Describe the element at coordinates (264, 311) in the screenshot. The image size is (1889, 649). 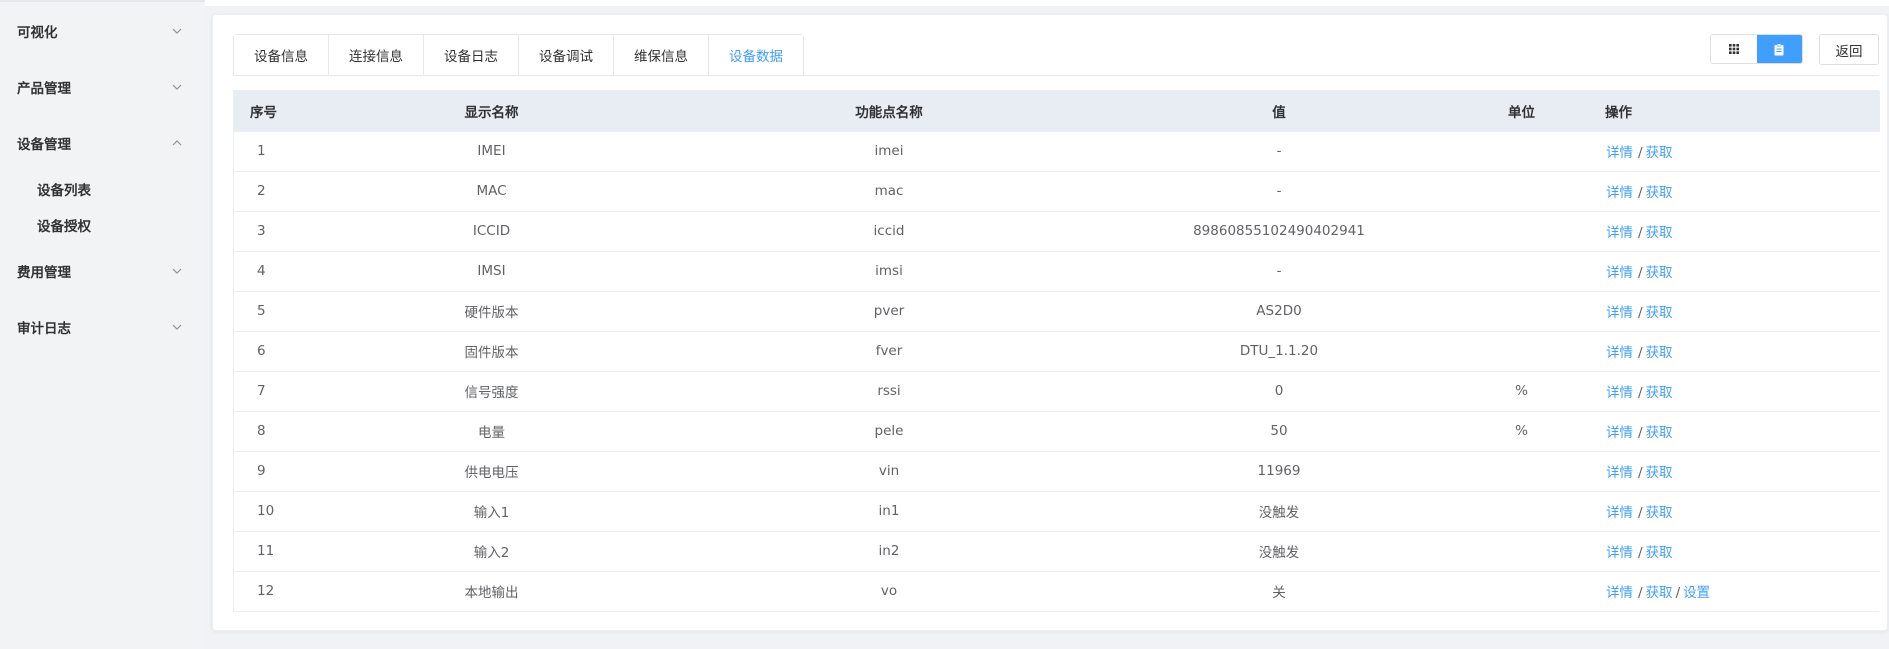
I see `cell-index: 5` at that location.